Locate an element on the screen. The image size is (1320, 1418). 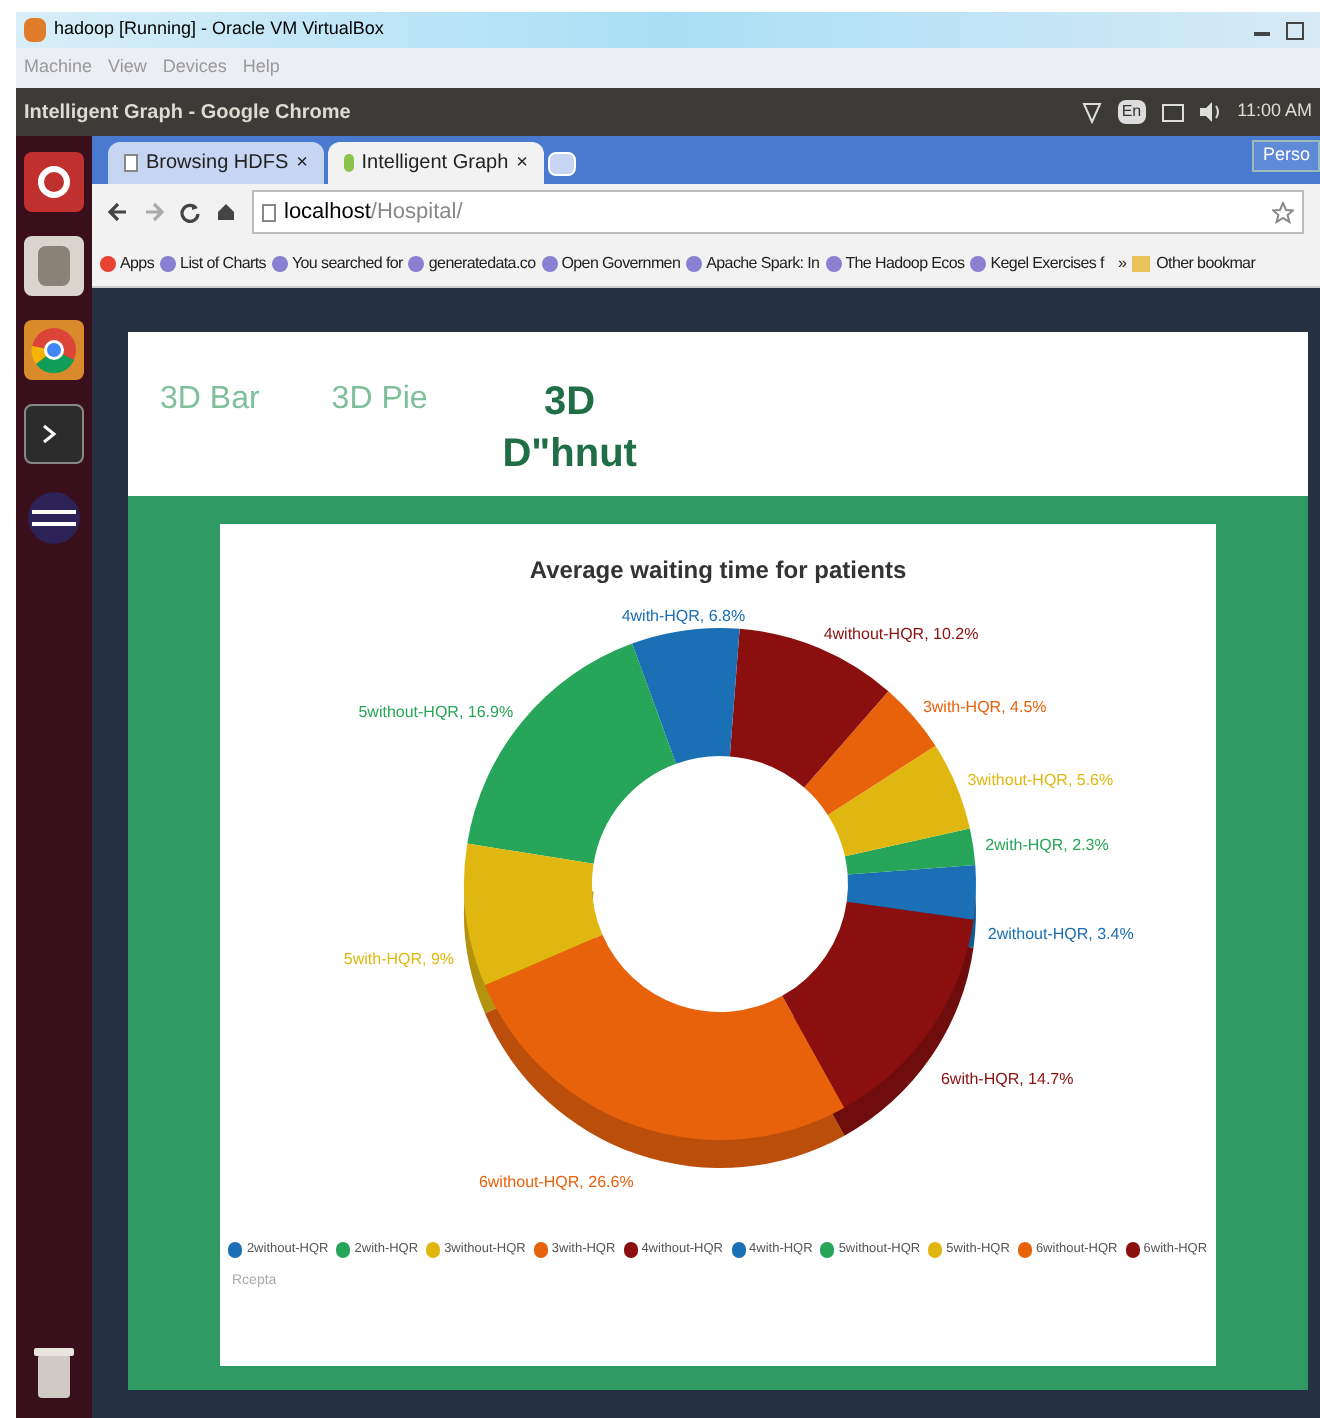
folder-icon is located at coordinates (1141, 263).